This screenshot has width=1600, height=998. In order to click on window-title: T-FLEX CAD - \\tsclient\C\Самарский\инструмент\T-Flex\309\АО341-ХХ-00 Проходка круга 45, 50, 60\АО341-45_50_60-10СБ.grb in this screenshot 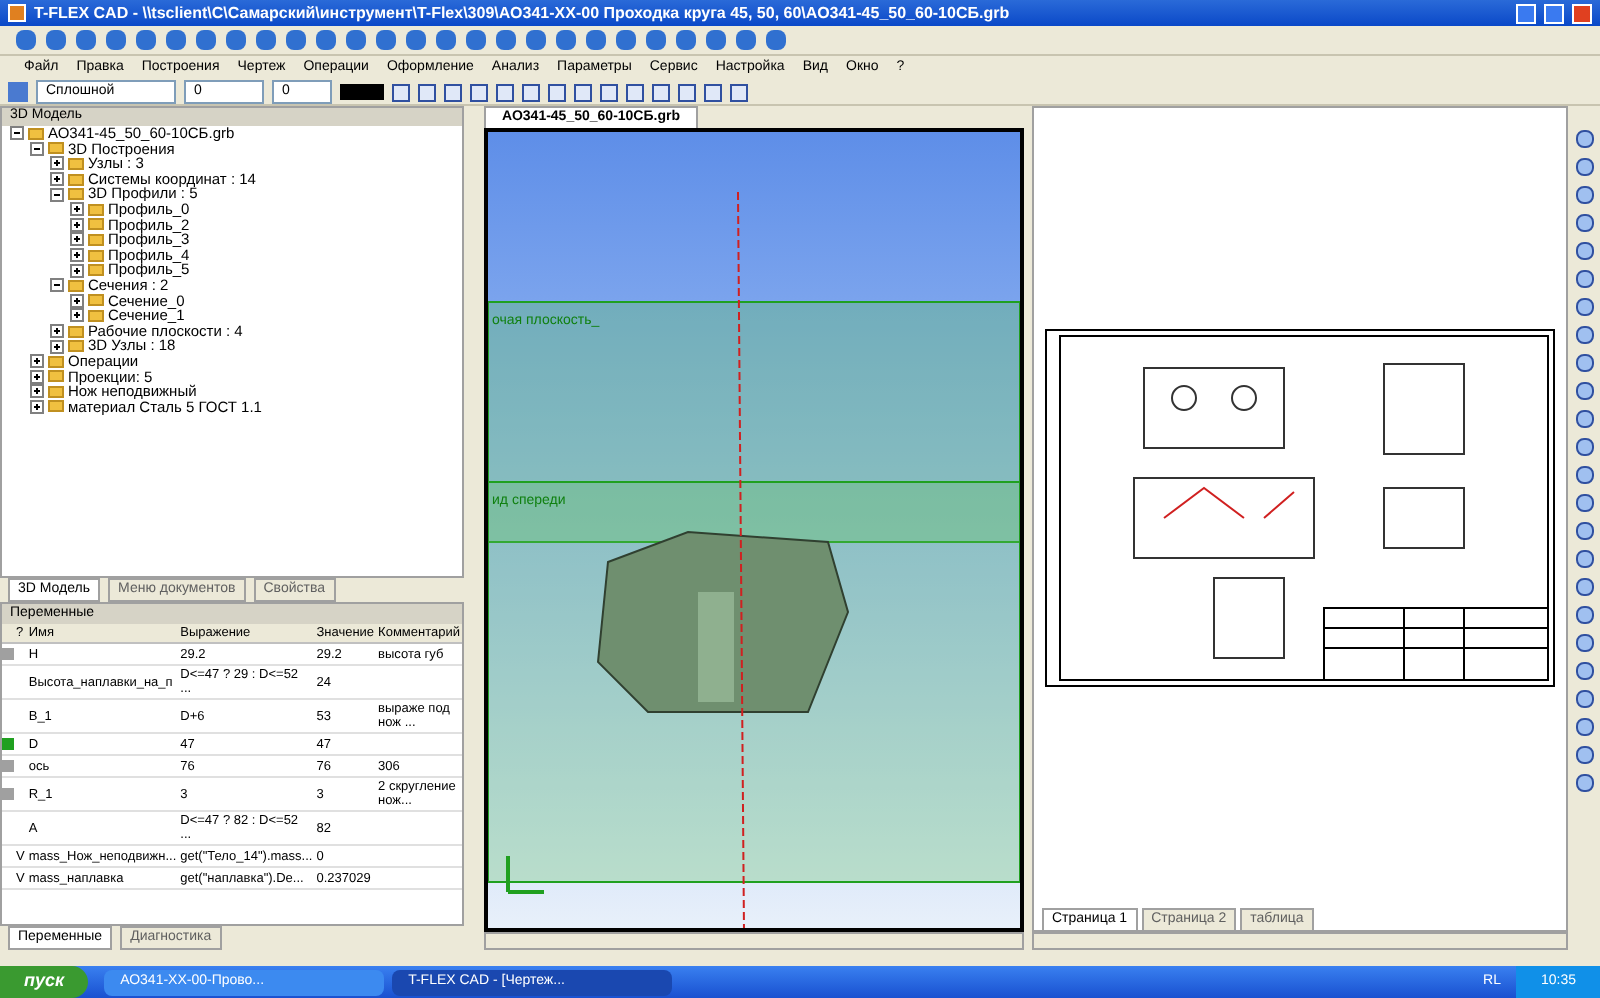, I will do `click(523, 13)`.